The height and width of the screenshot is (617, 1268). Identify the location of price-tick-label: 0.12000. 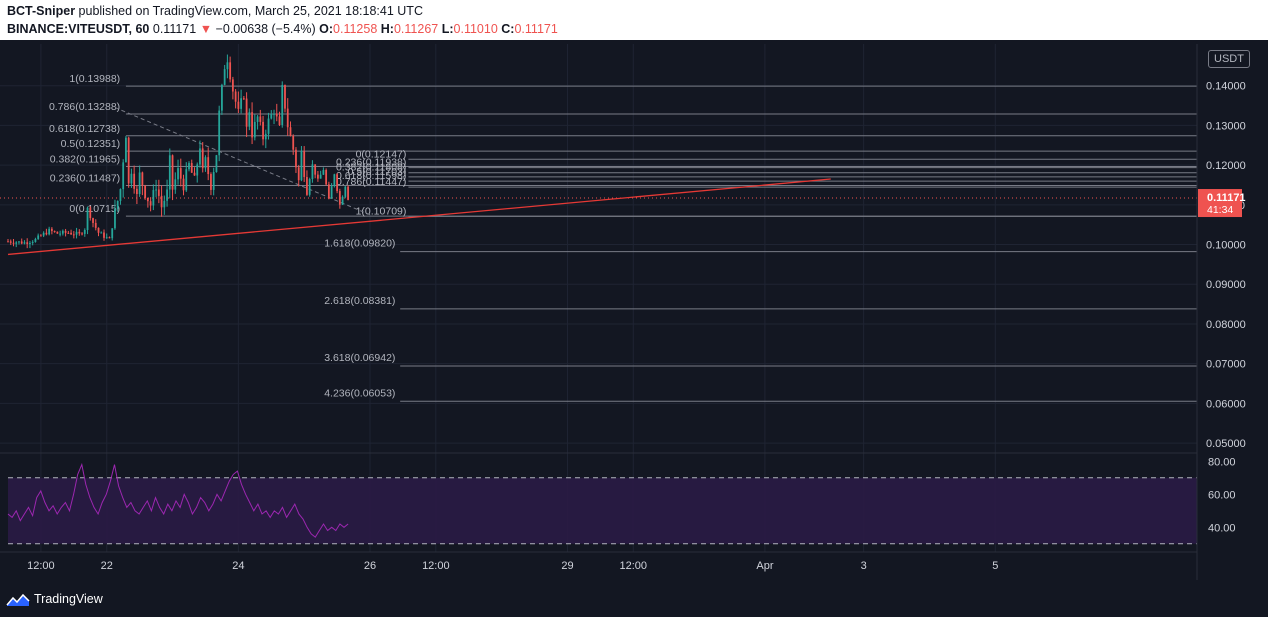
(1226, 166).